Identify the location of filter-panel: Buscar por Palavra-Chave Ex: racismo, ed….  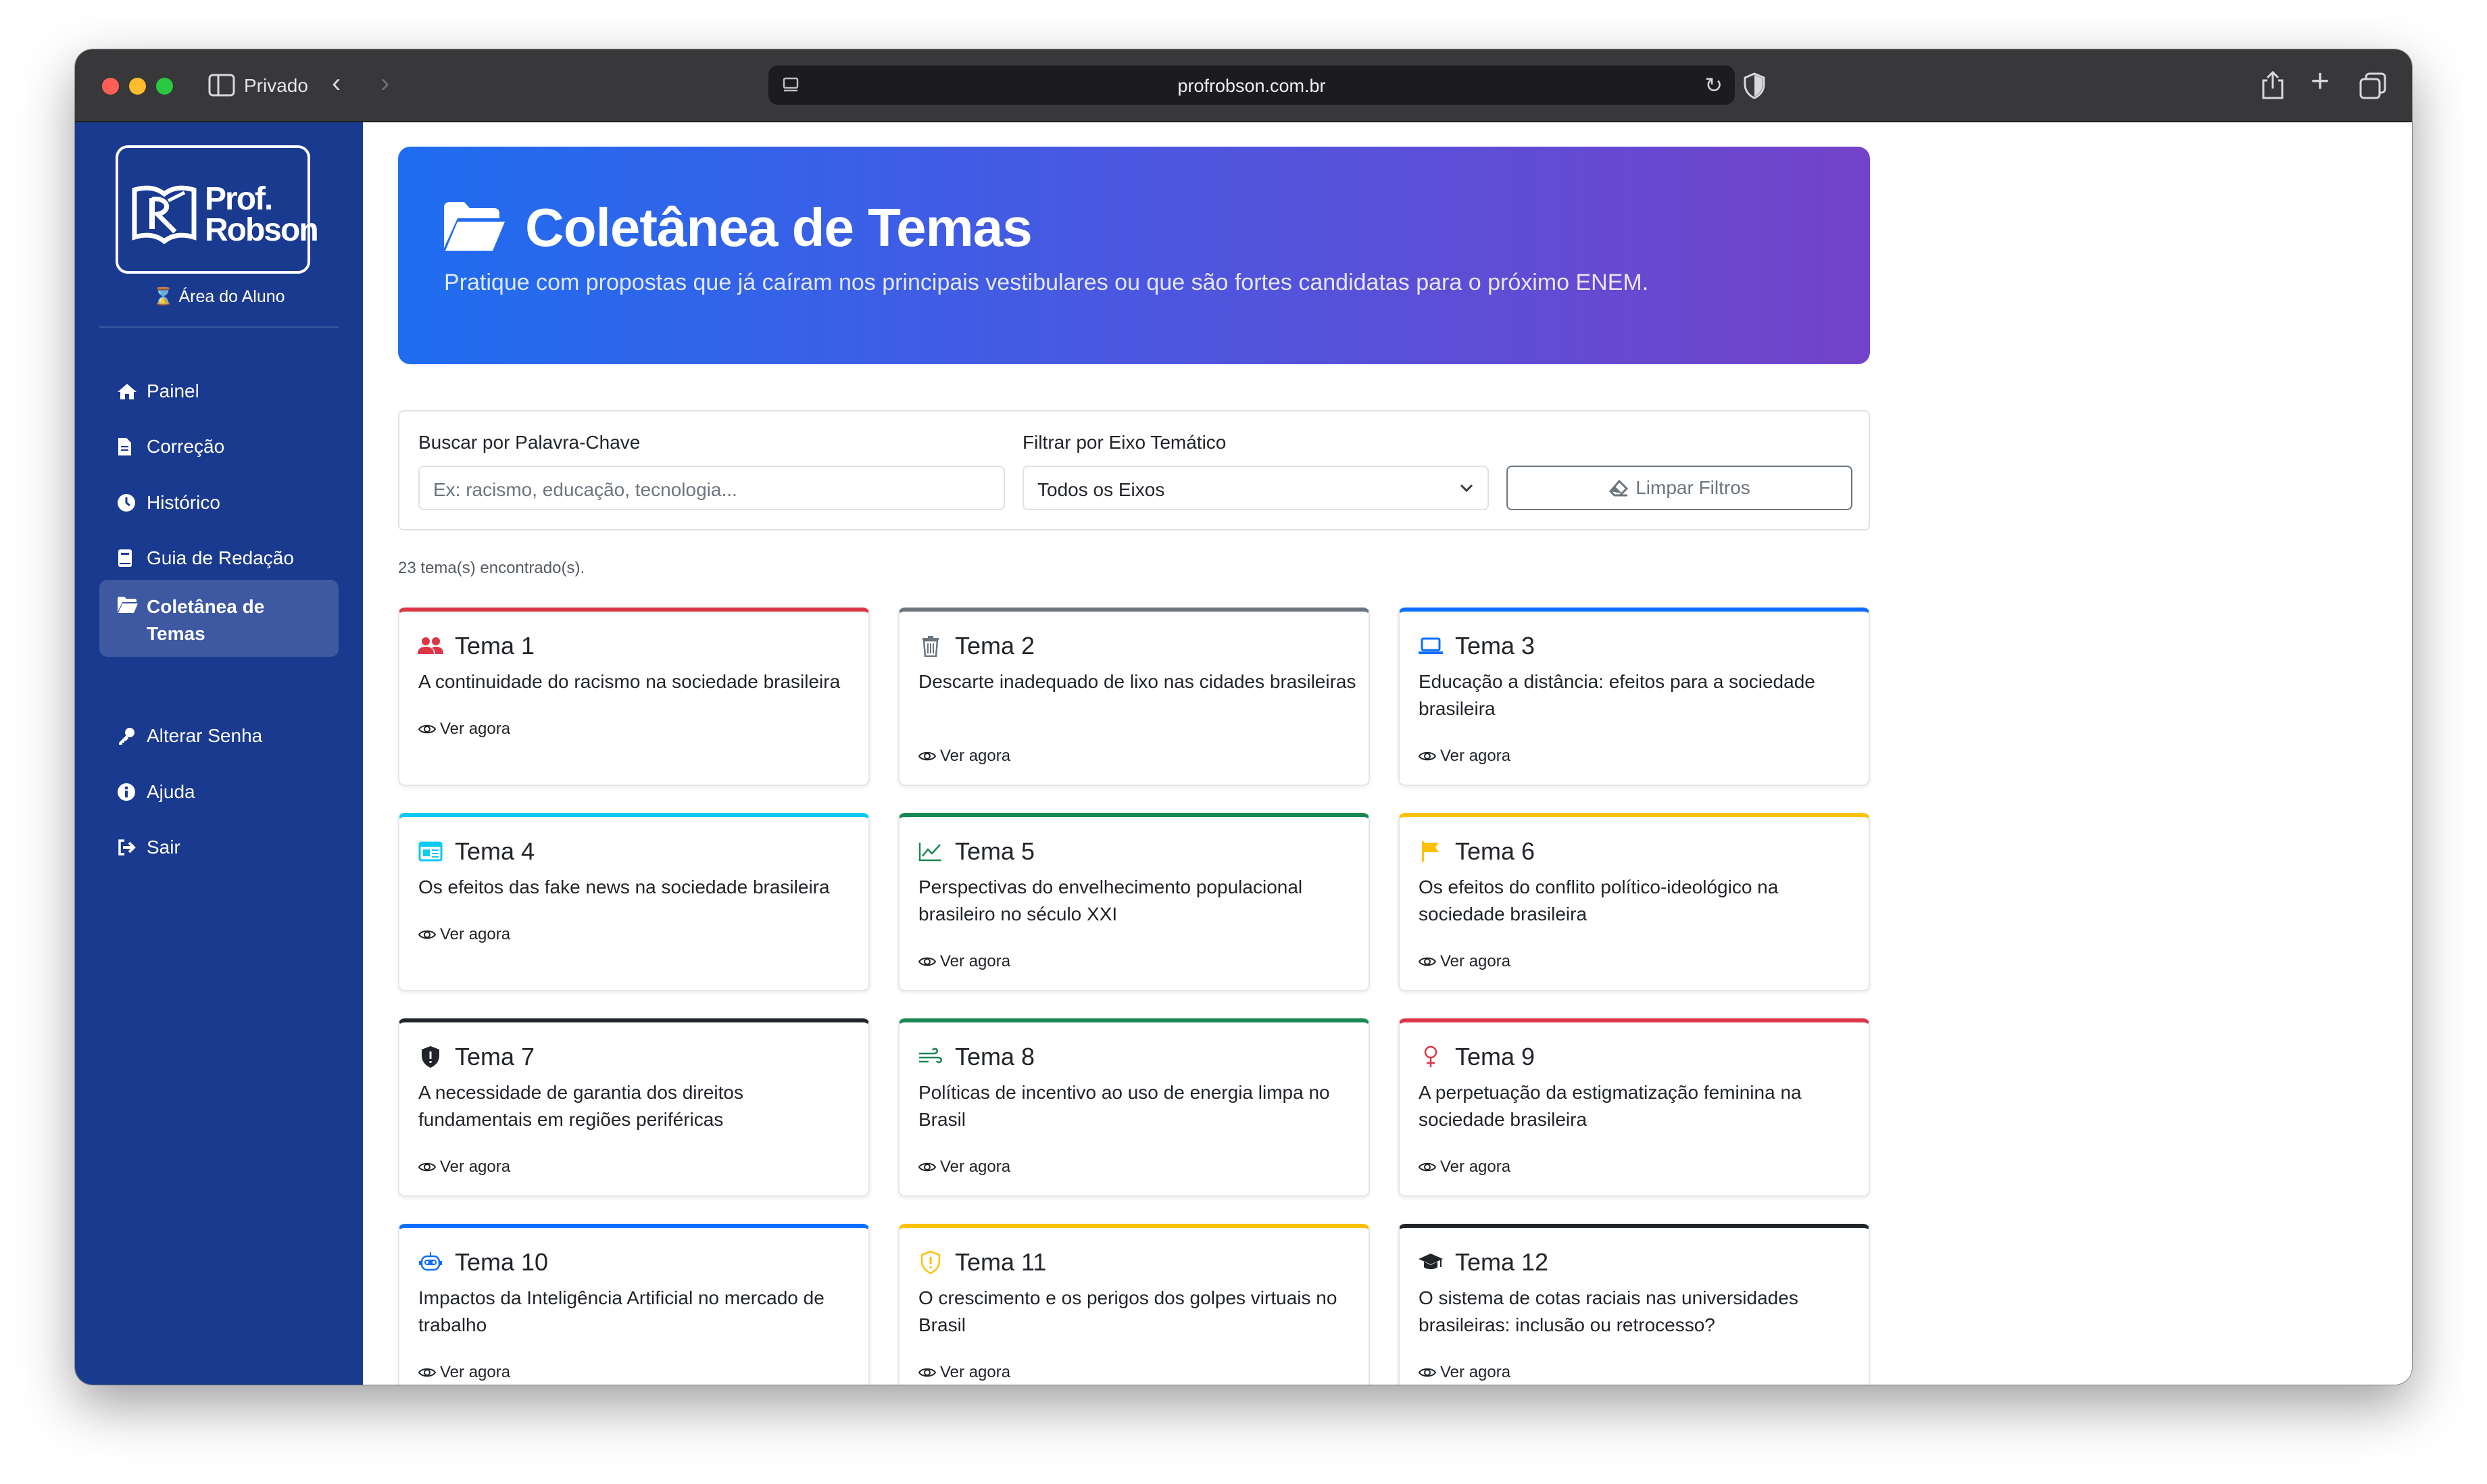
(1134, 470).